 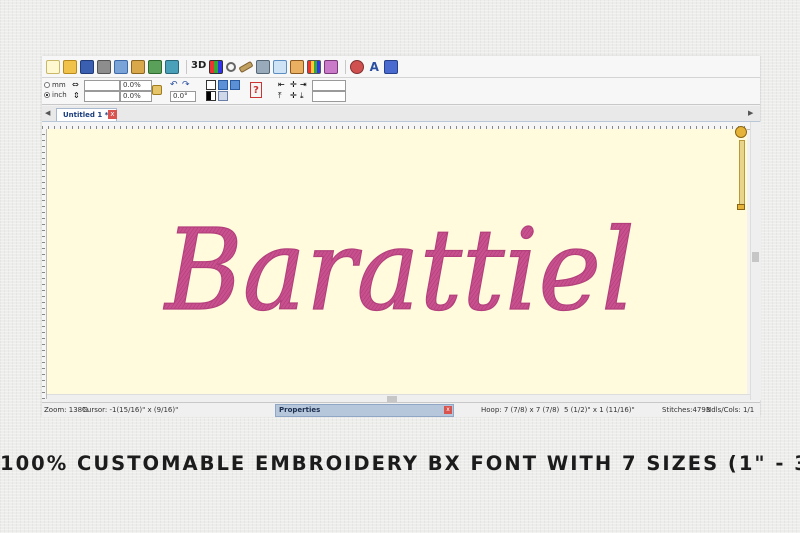 I want to click on lock-aspect-icon, so click(x=157, y=90).